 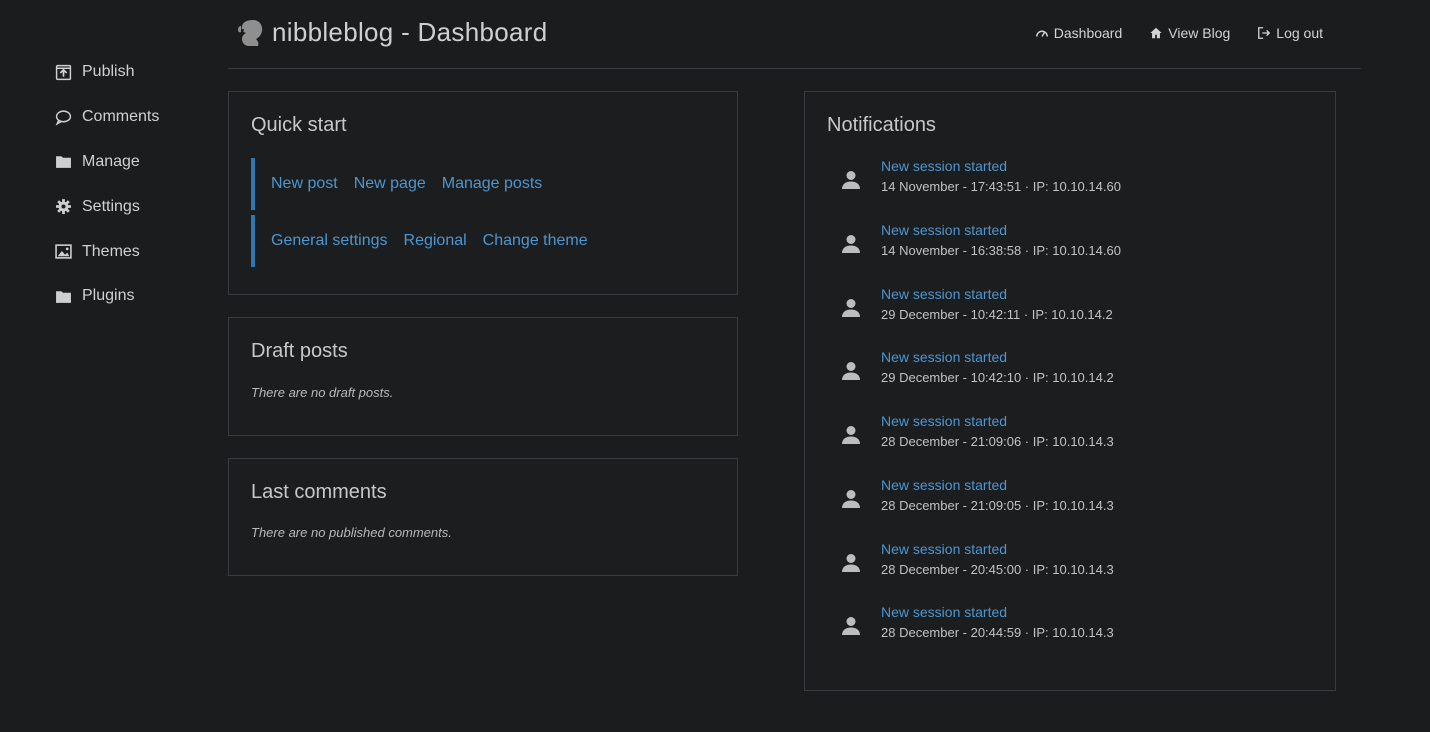 What do you see at coordinates (304, 184) in the screenshot?
I see `new-post-link: New post` at bounding box center [304, 184].